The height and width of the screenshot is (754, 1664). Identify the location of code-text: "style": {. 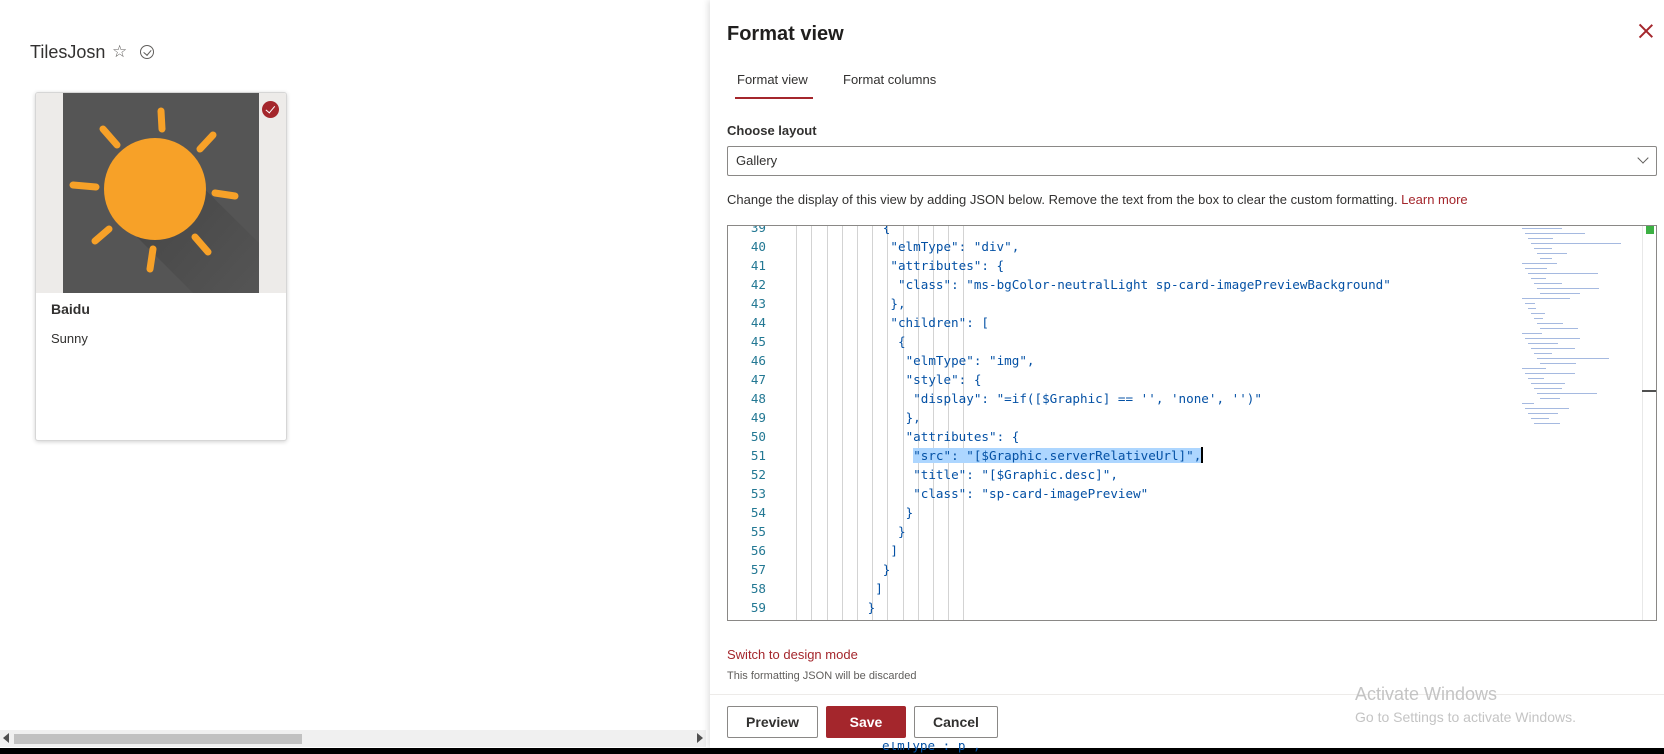
(943, 379).